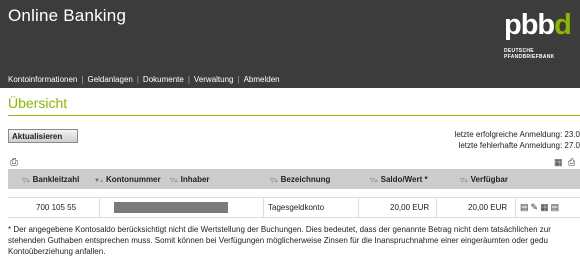  What do you see at coordinates (536, 207) in the screenshot?
I see `edit-icon: ✎` at bounding box center [536, 207].